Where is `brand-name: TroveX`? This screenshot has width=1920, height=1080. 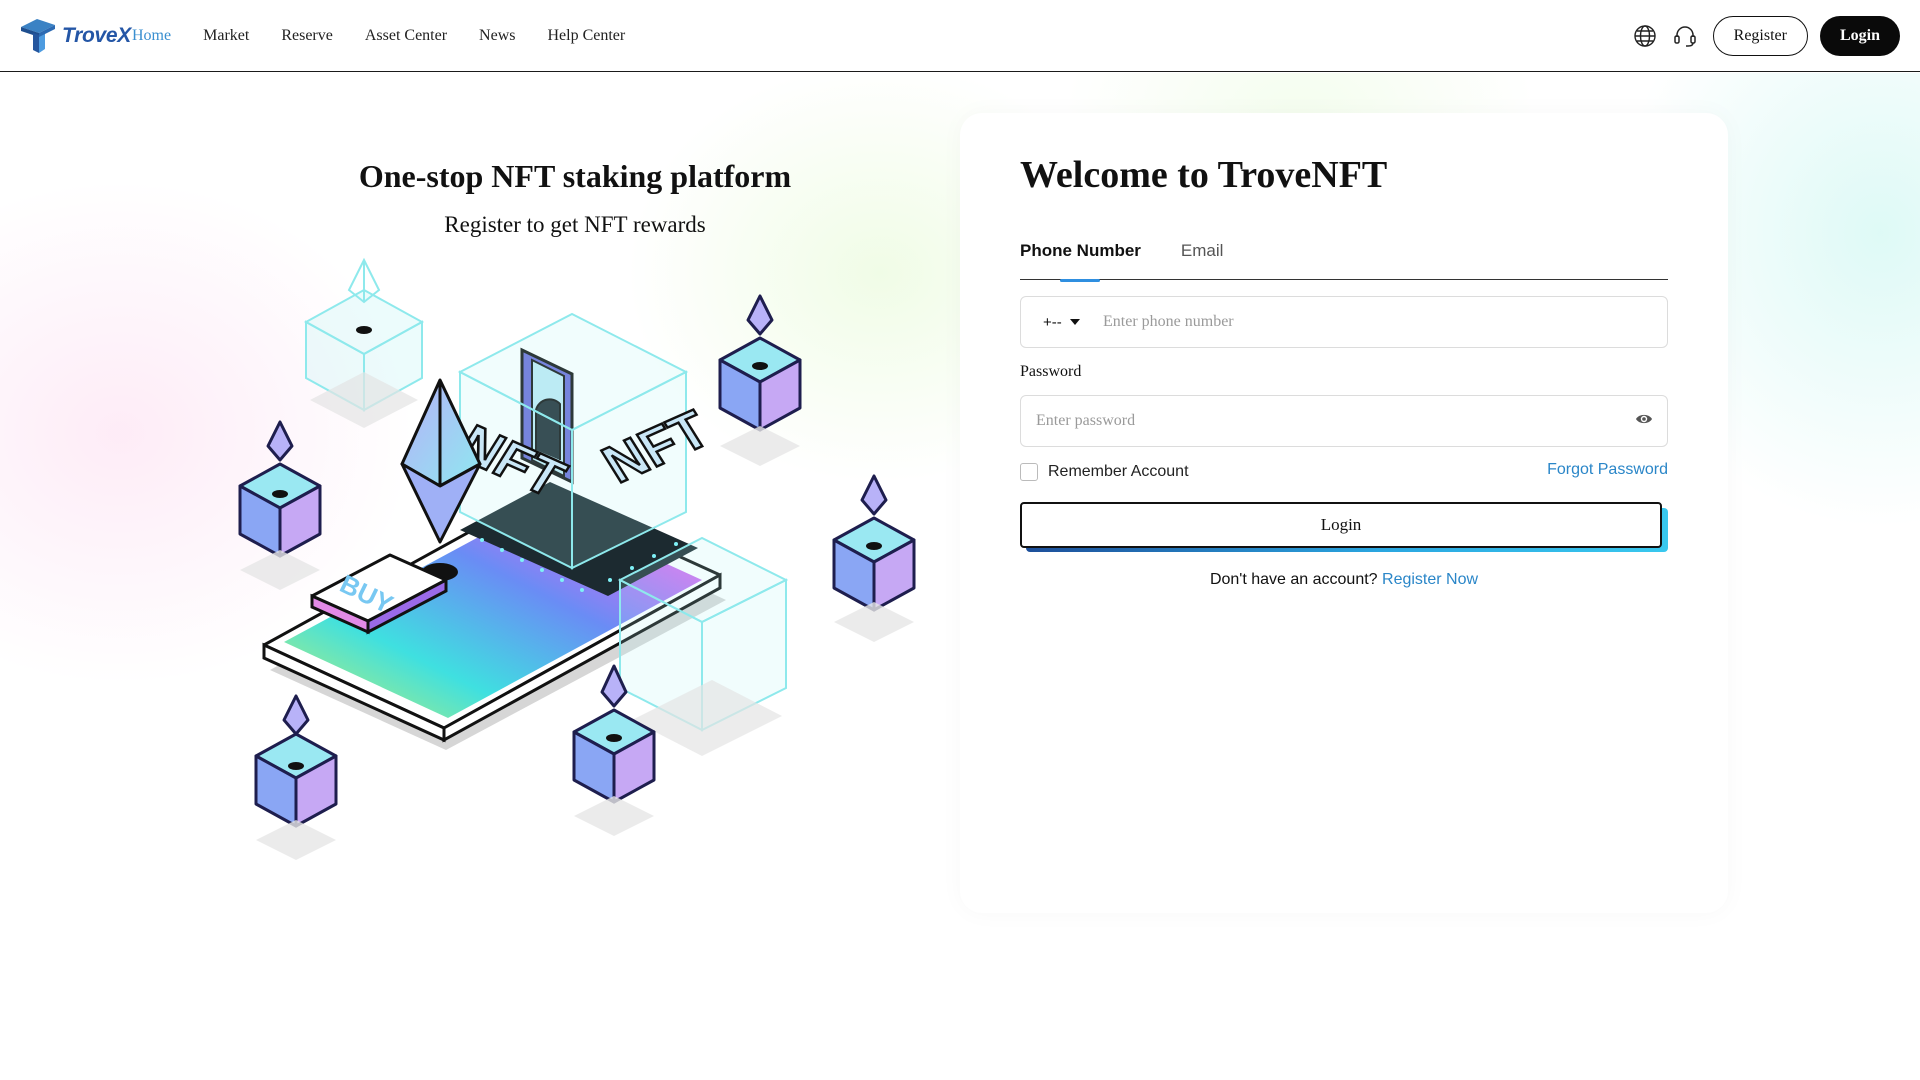
brand-name: TroveX is located at coordinates (97, 35).